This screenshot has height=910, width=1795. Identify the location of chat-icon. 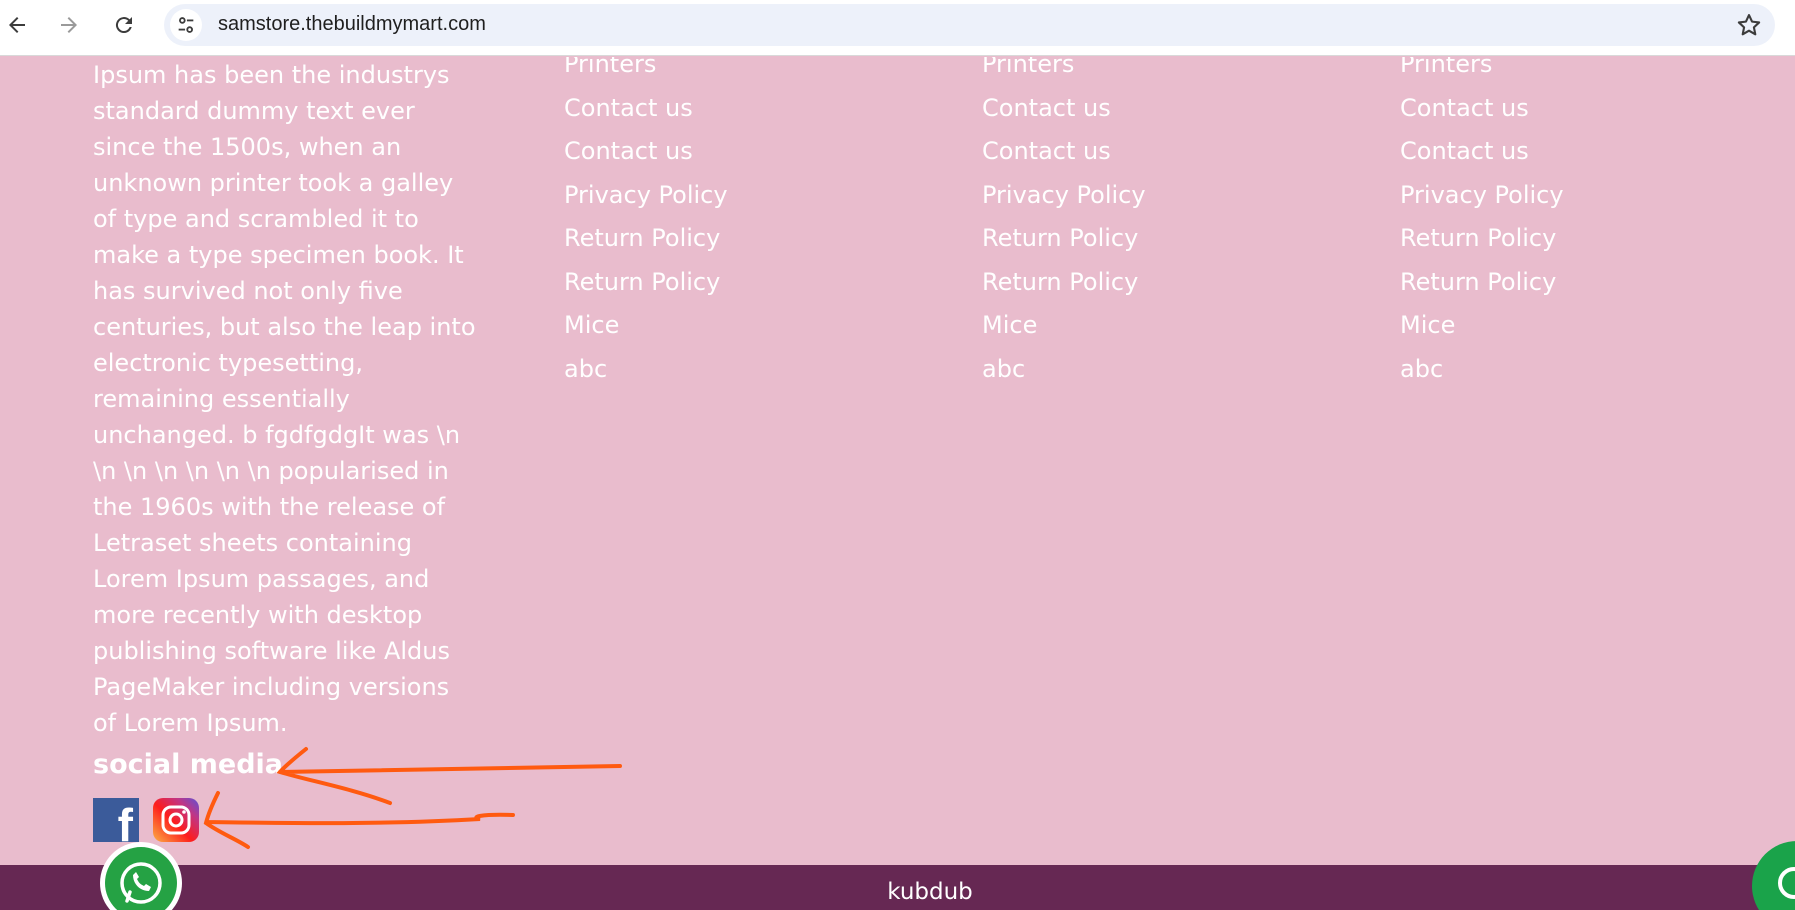
(1786, 883).